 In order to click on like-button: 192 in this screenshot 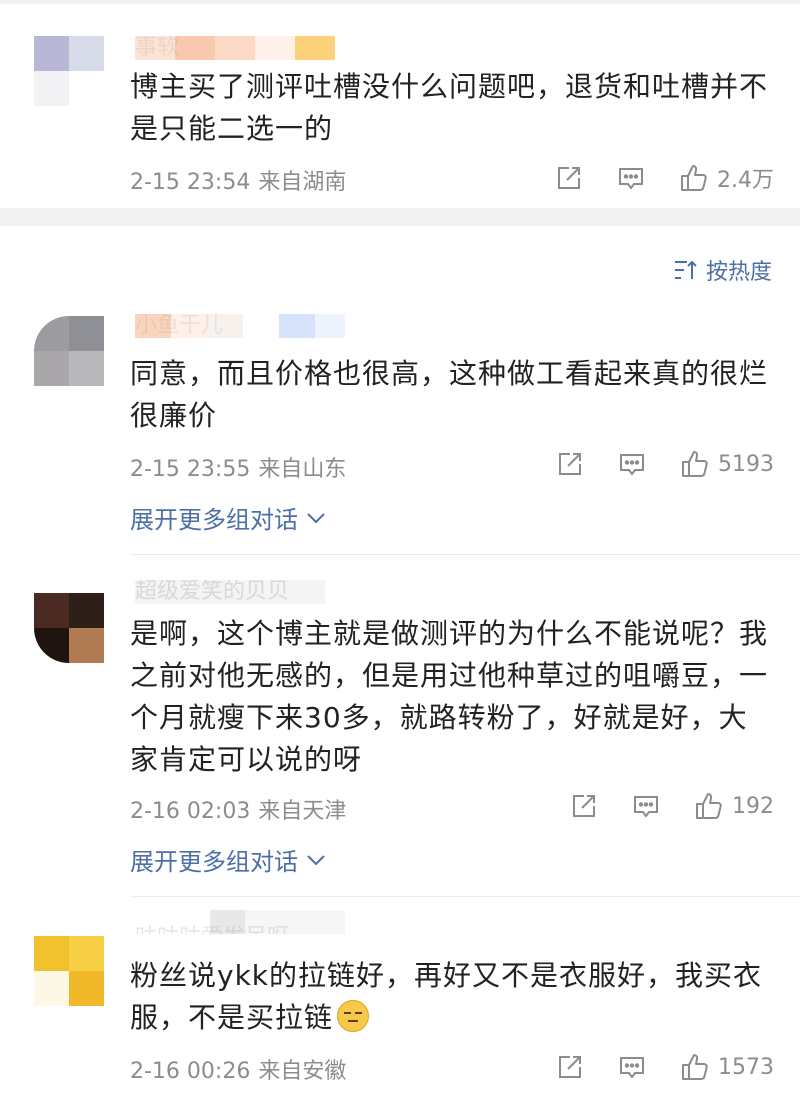, I will do `click(734, 806)`.